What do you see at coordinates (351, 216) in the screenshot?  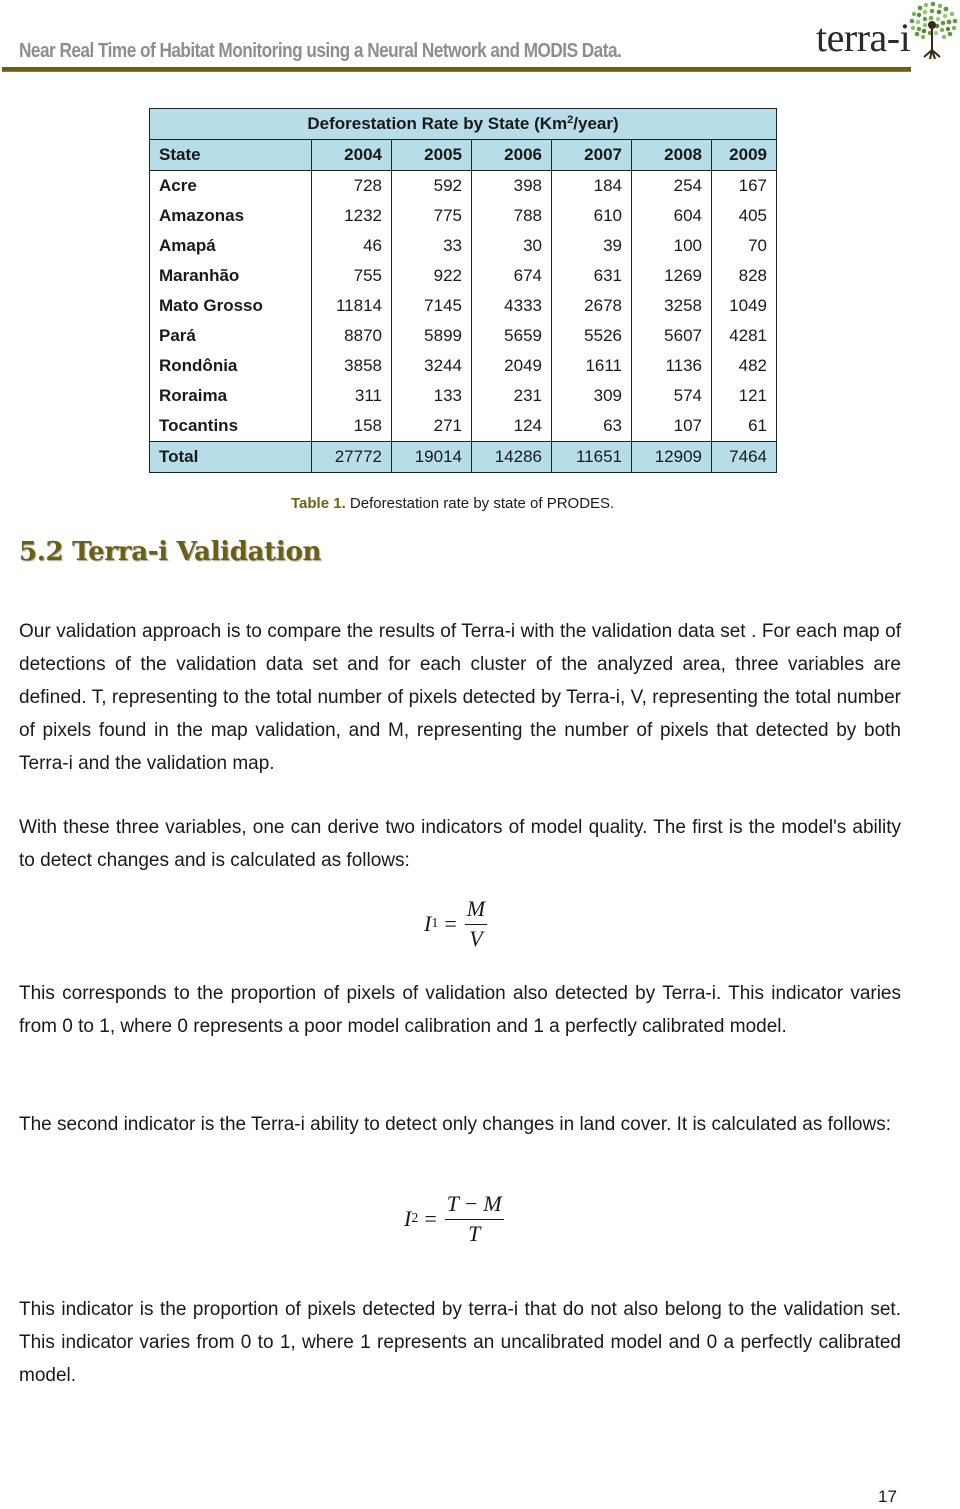 I see `table-cell: 1232` at bounding box center [351, 216].